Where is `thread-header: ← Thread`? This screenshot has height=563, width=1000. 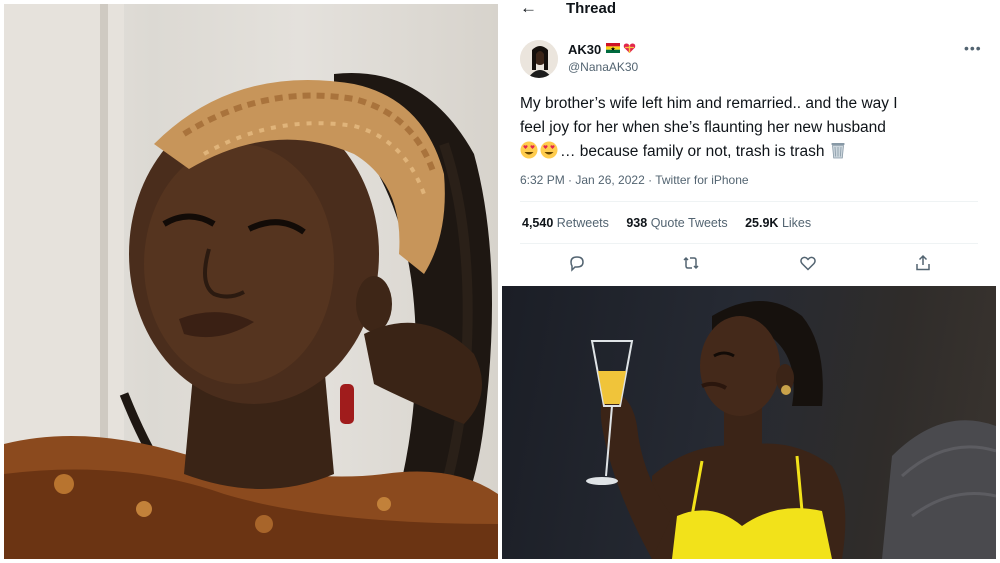
thread-header: ← Thread is located at coordinates (749, 10).